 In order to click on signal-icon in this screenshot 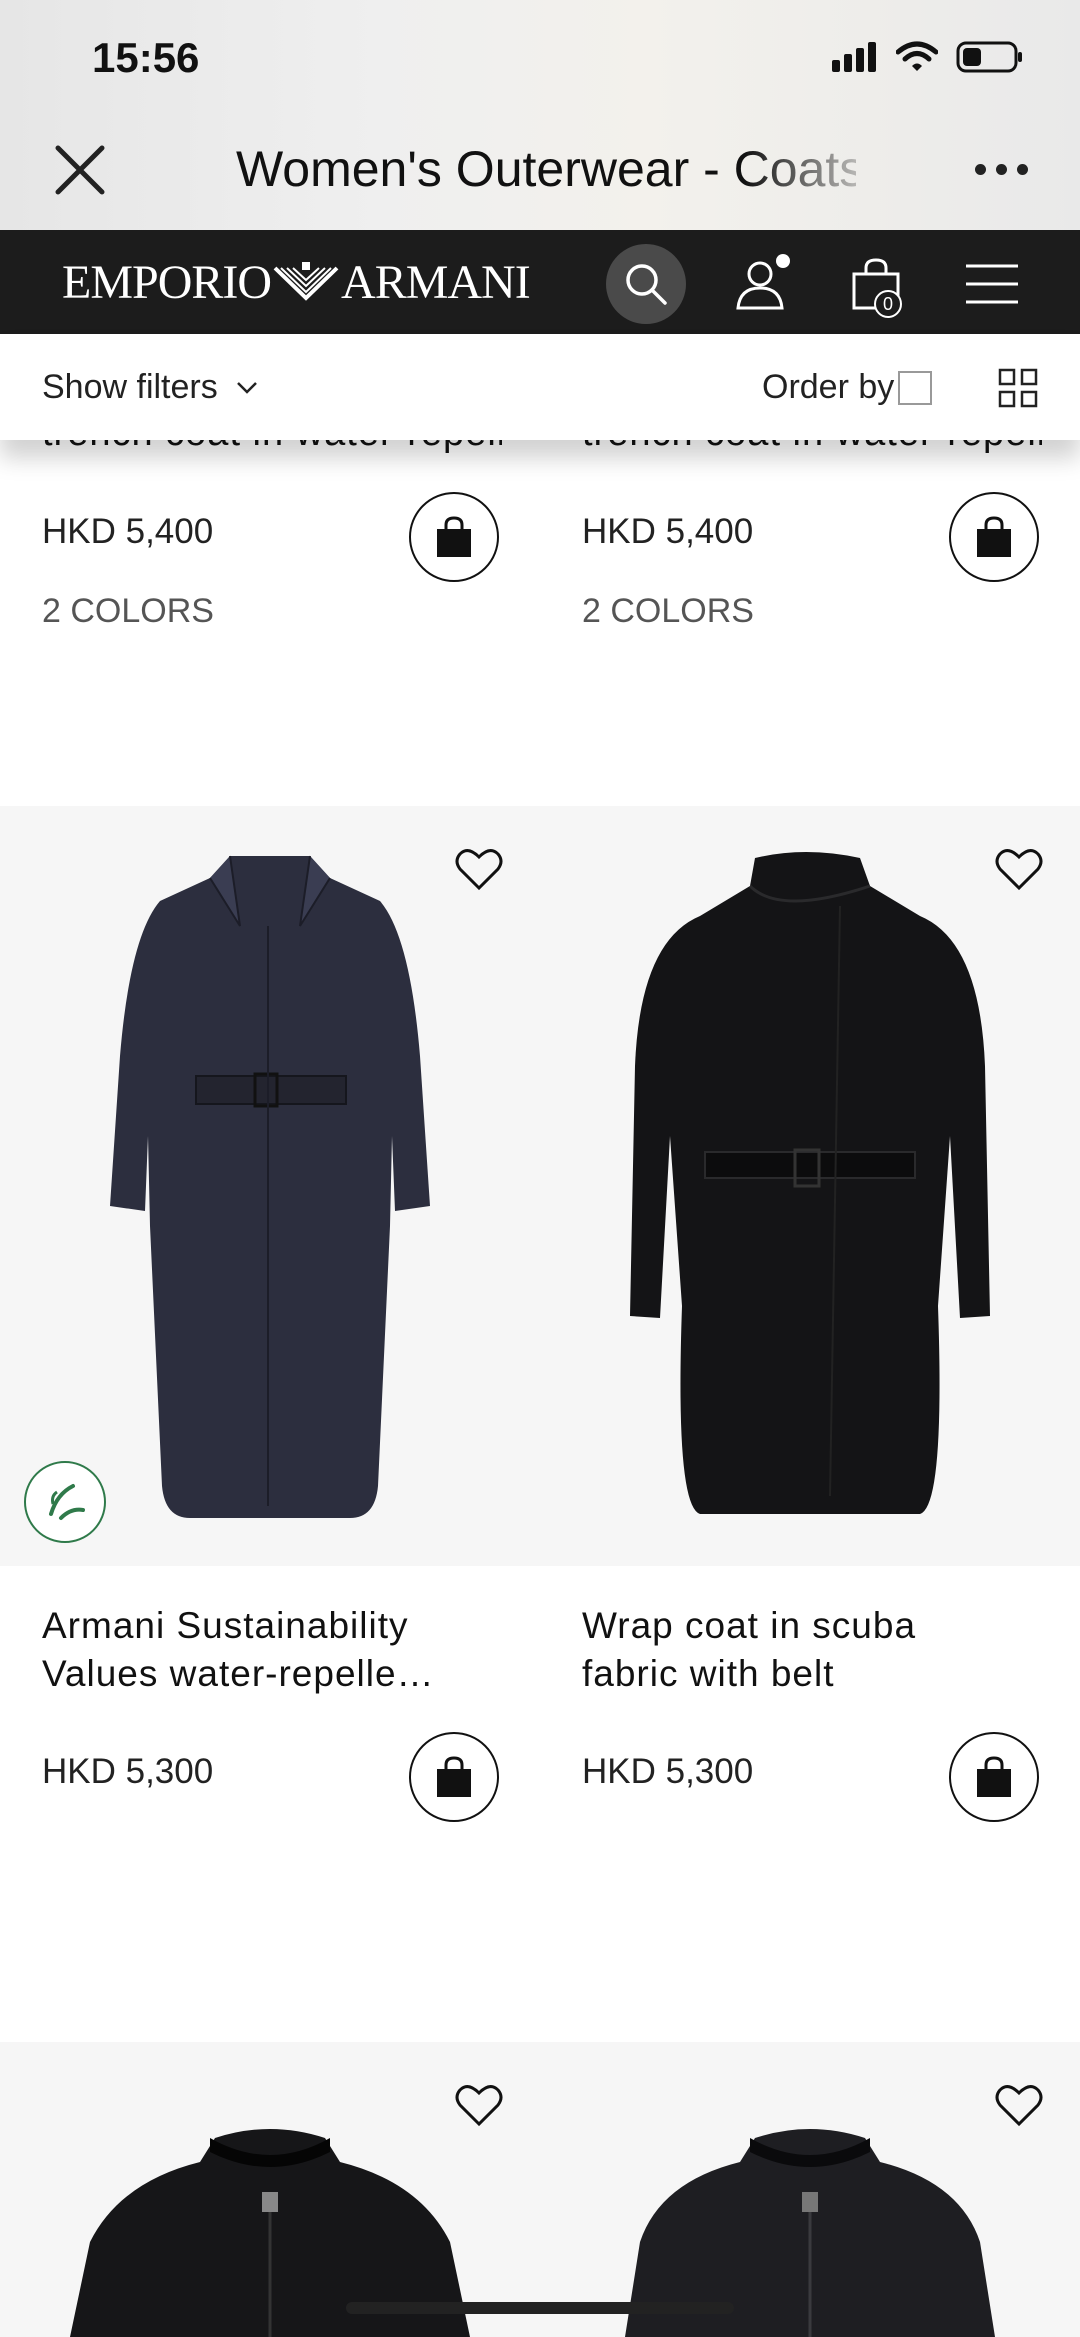, I will do `click(854, 57)`.